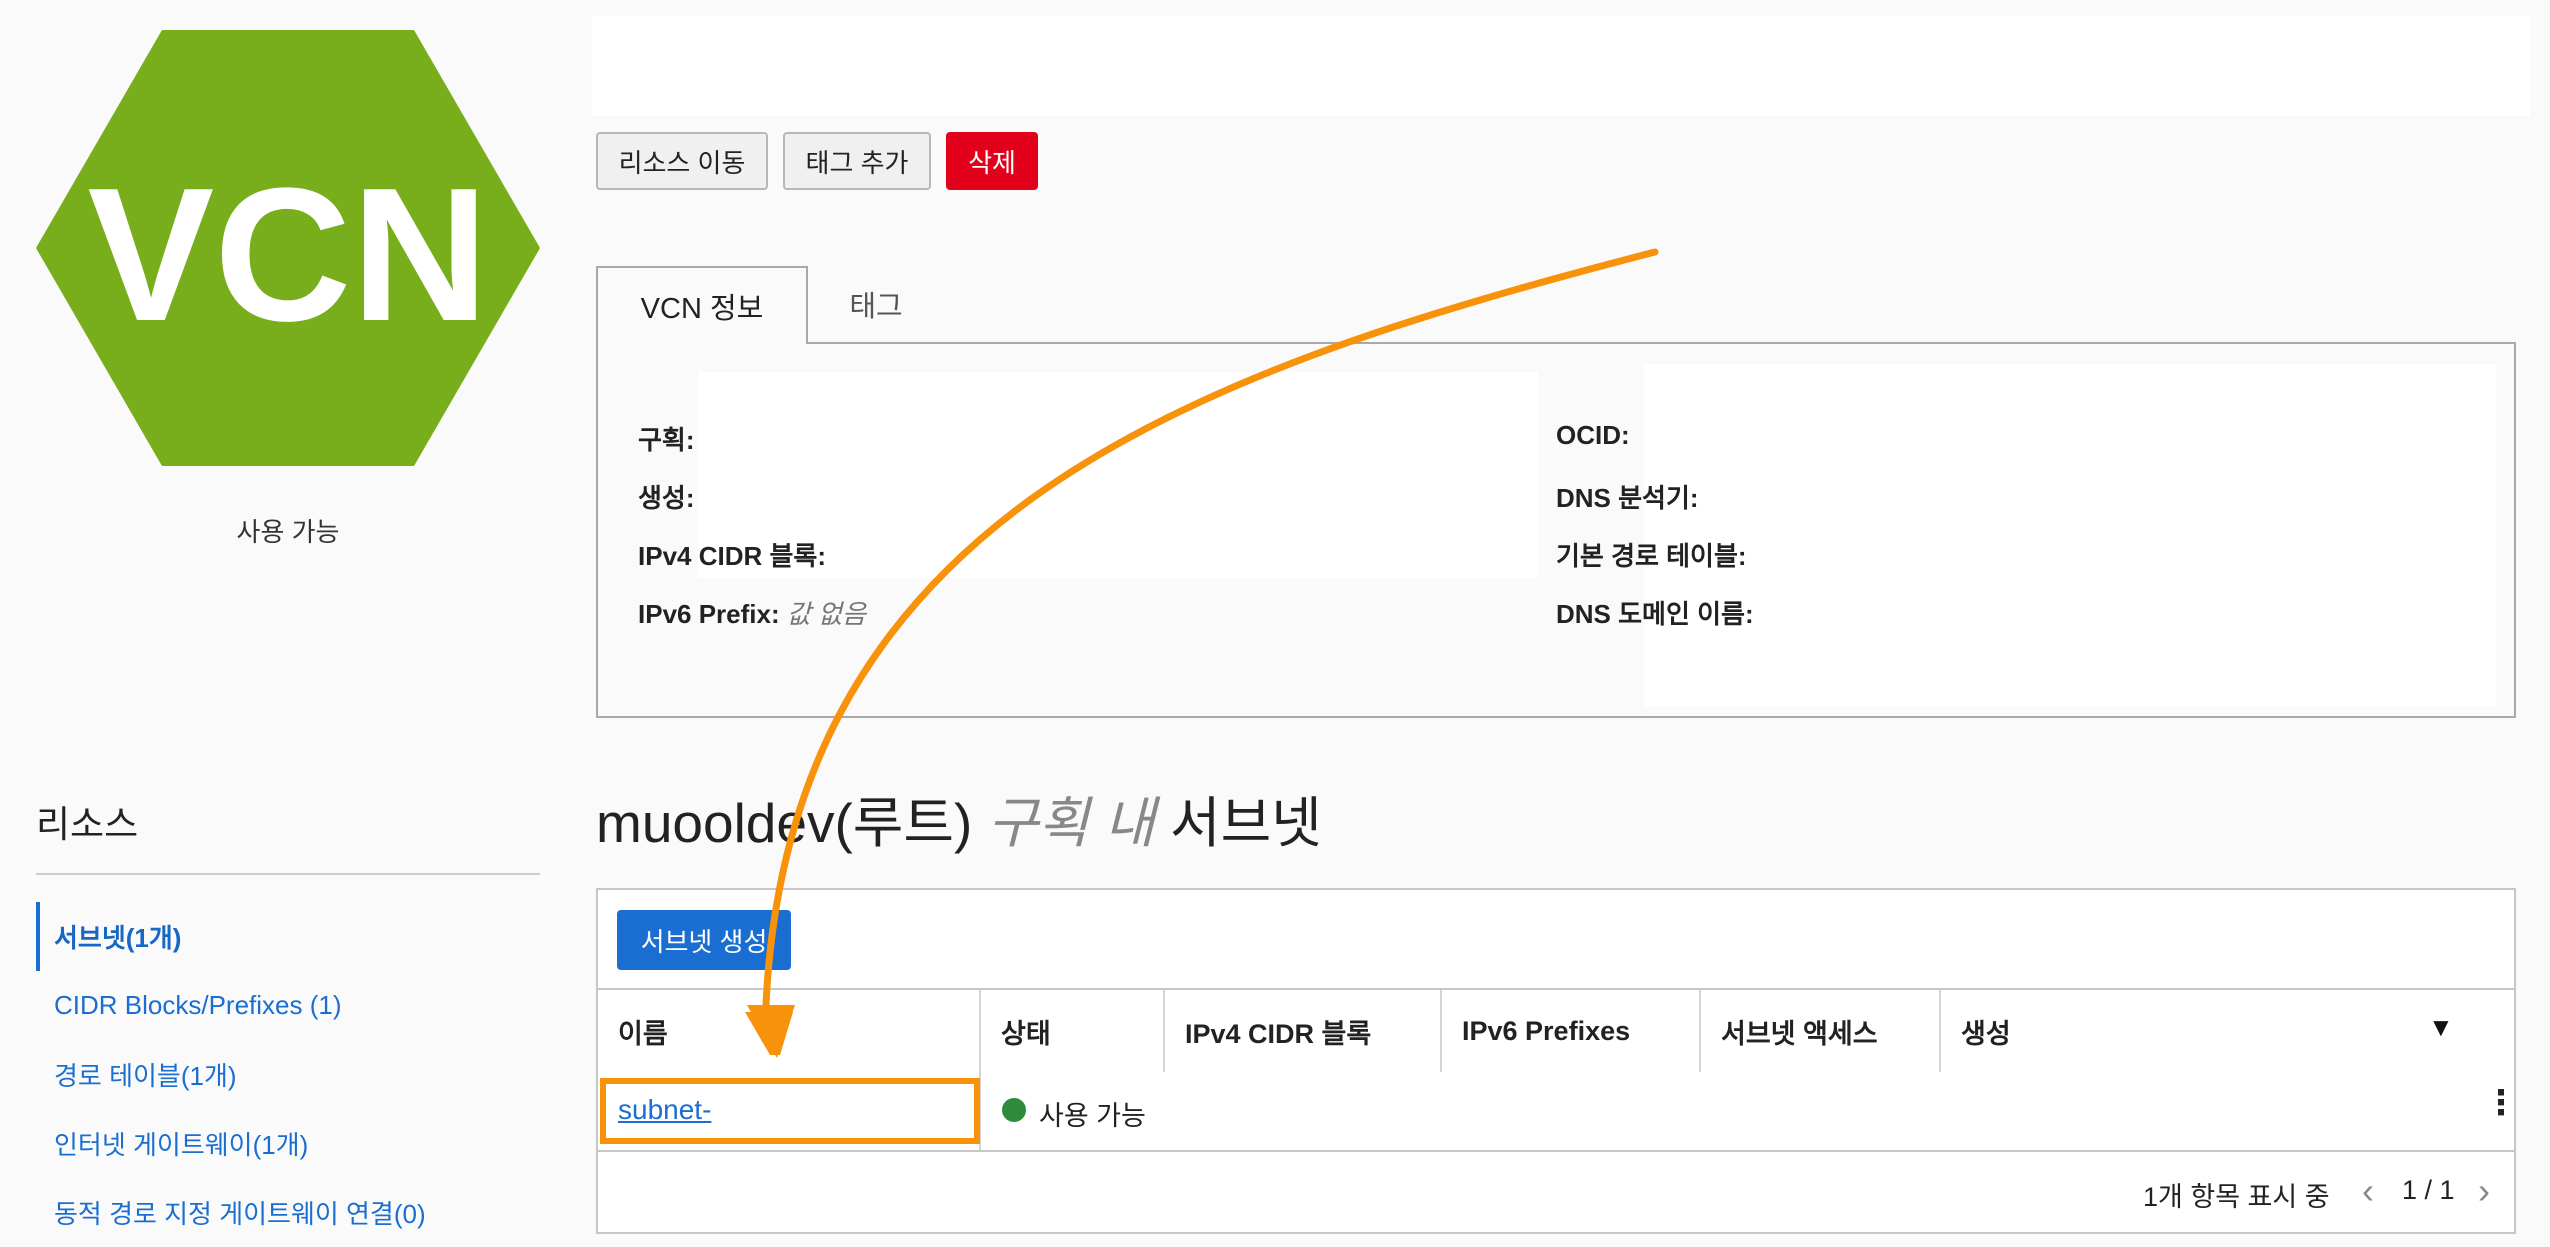 Image resolution: width=2550 pixels, height=1247 pixels. Describe the element at coordinates (2441, 1027) in the screenshot. I see `sort-down-icon: ▼` at that location.